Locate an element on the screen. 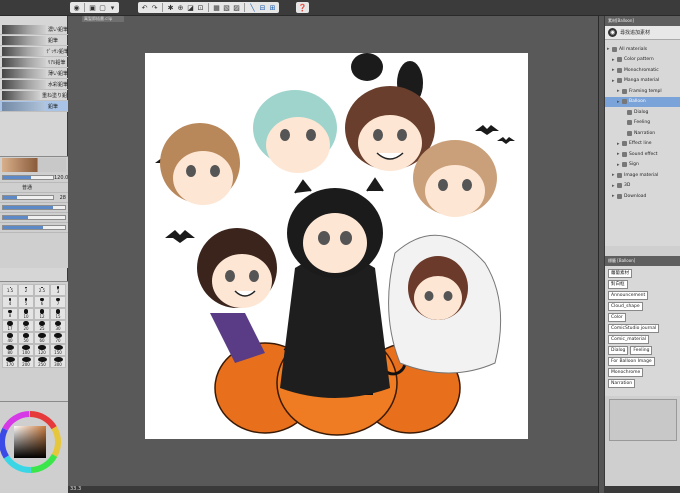  tag-button: Announcement is located at coordinates (628, 295).